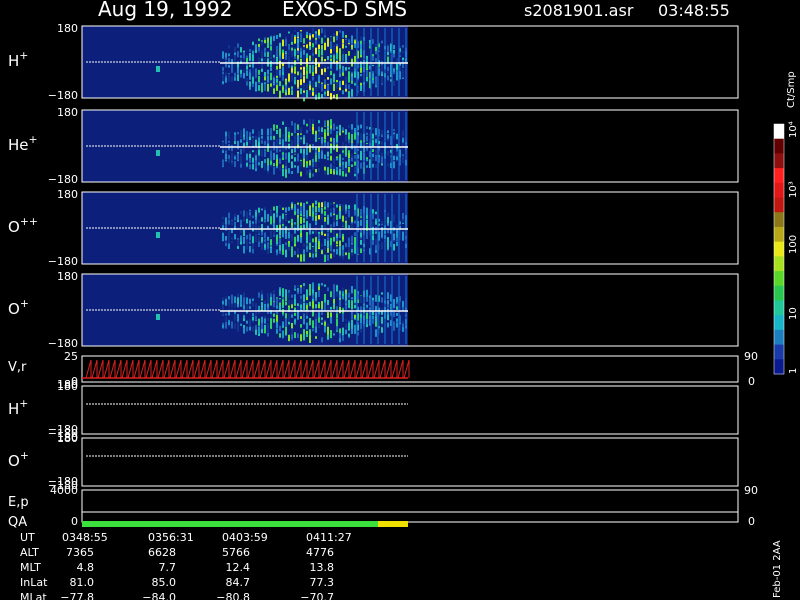 This screenshot has width=800, height=600. I want to click on count-blip, so click(158, 317).